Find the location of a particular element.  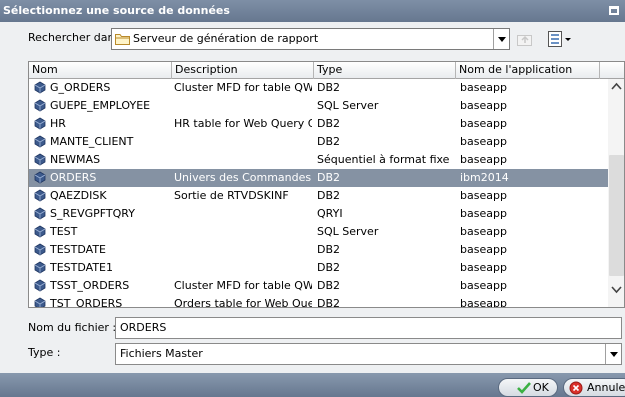

dialog-titlebar: Sélectionnez une source de données is located at coordinates (312, 11).